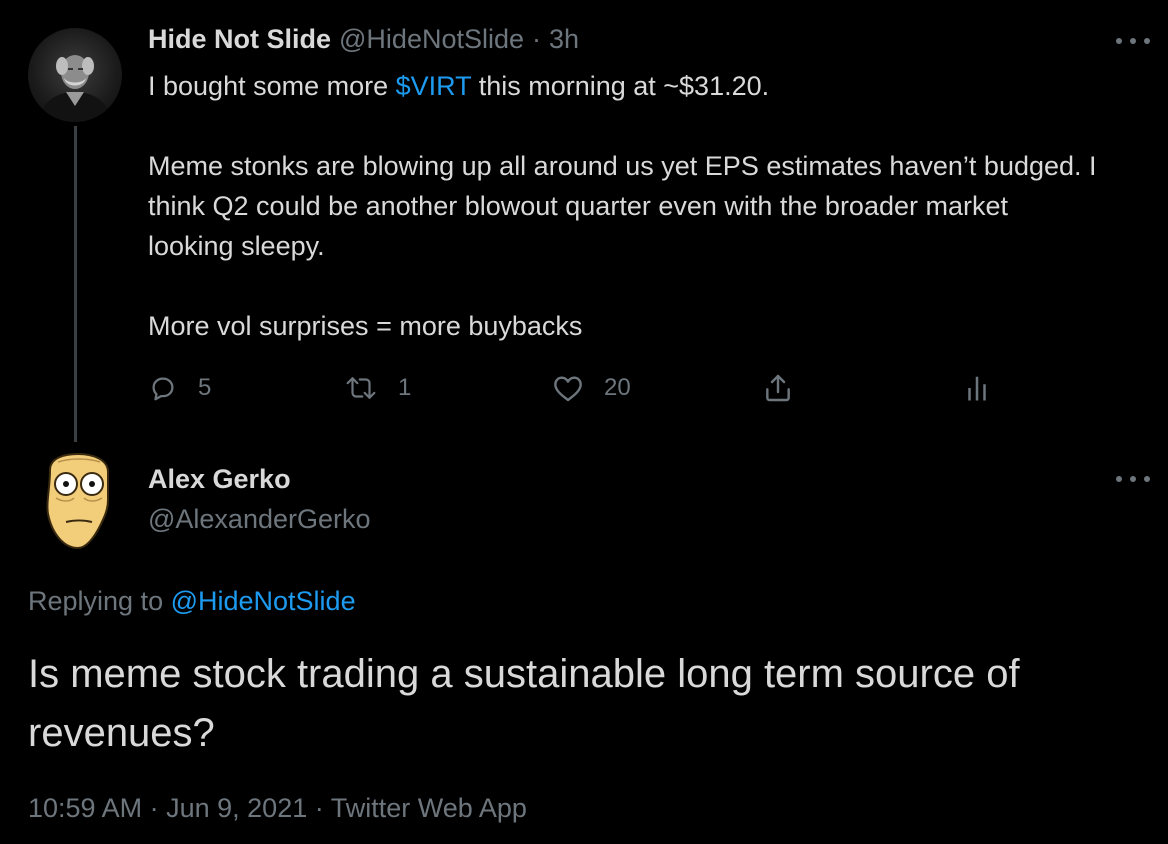 This screenshot has width=1168, height=844. I want to click on reply-button: 5, so click(179, 388).